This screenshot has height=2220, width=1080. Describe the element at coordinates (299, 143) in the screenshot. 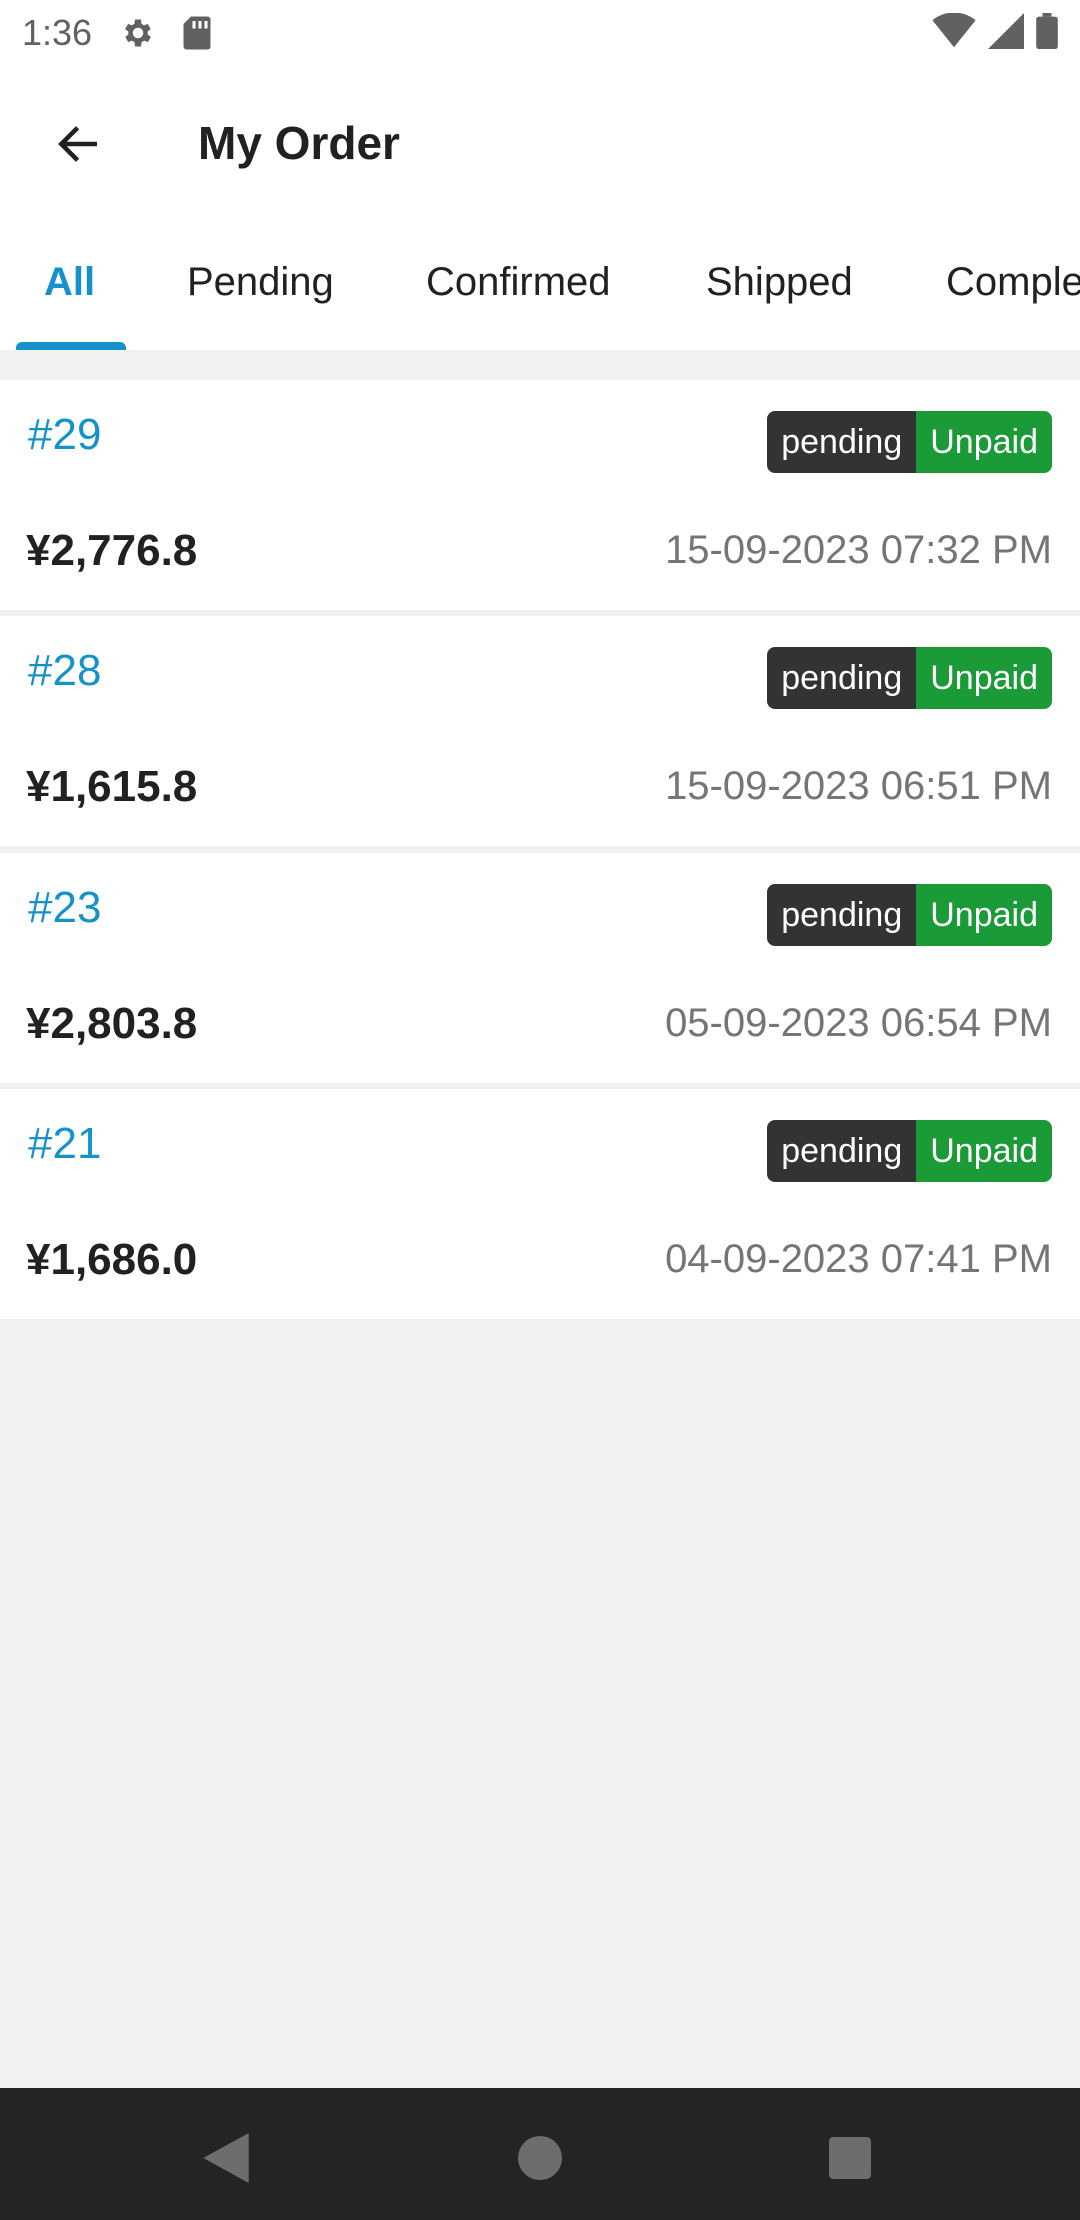

I see `page-title: My Order` at that location.